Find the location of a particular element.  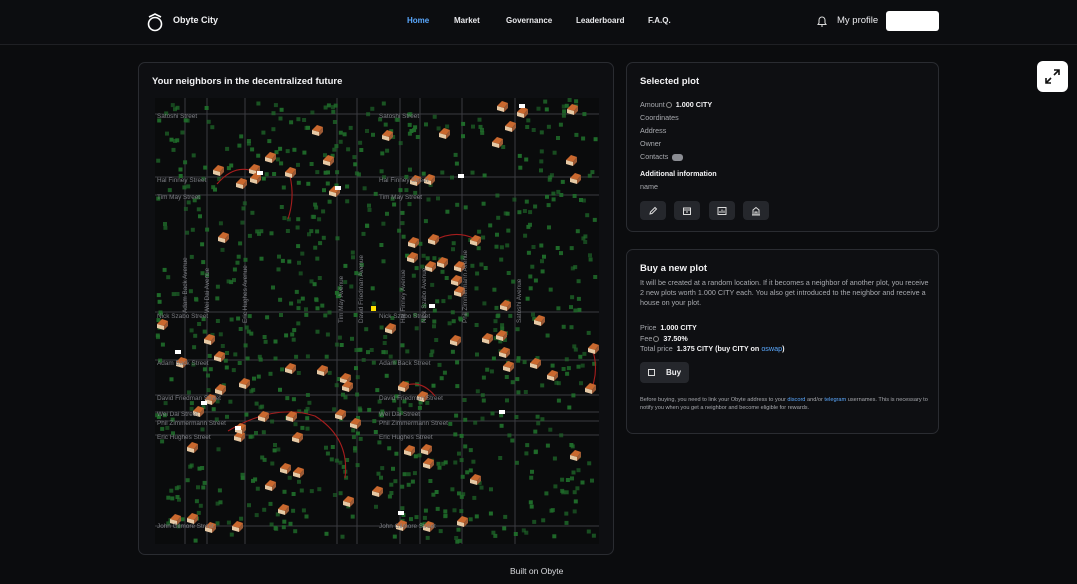

my-profile-link: My profile is located at coordinates (857, 20).